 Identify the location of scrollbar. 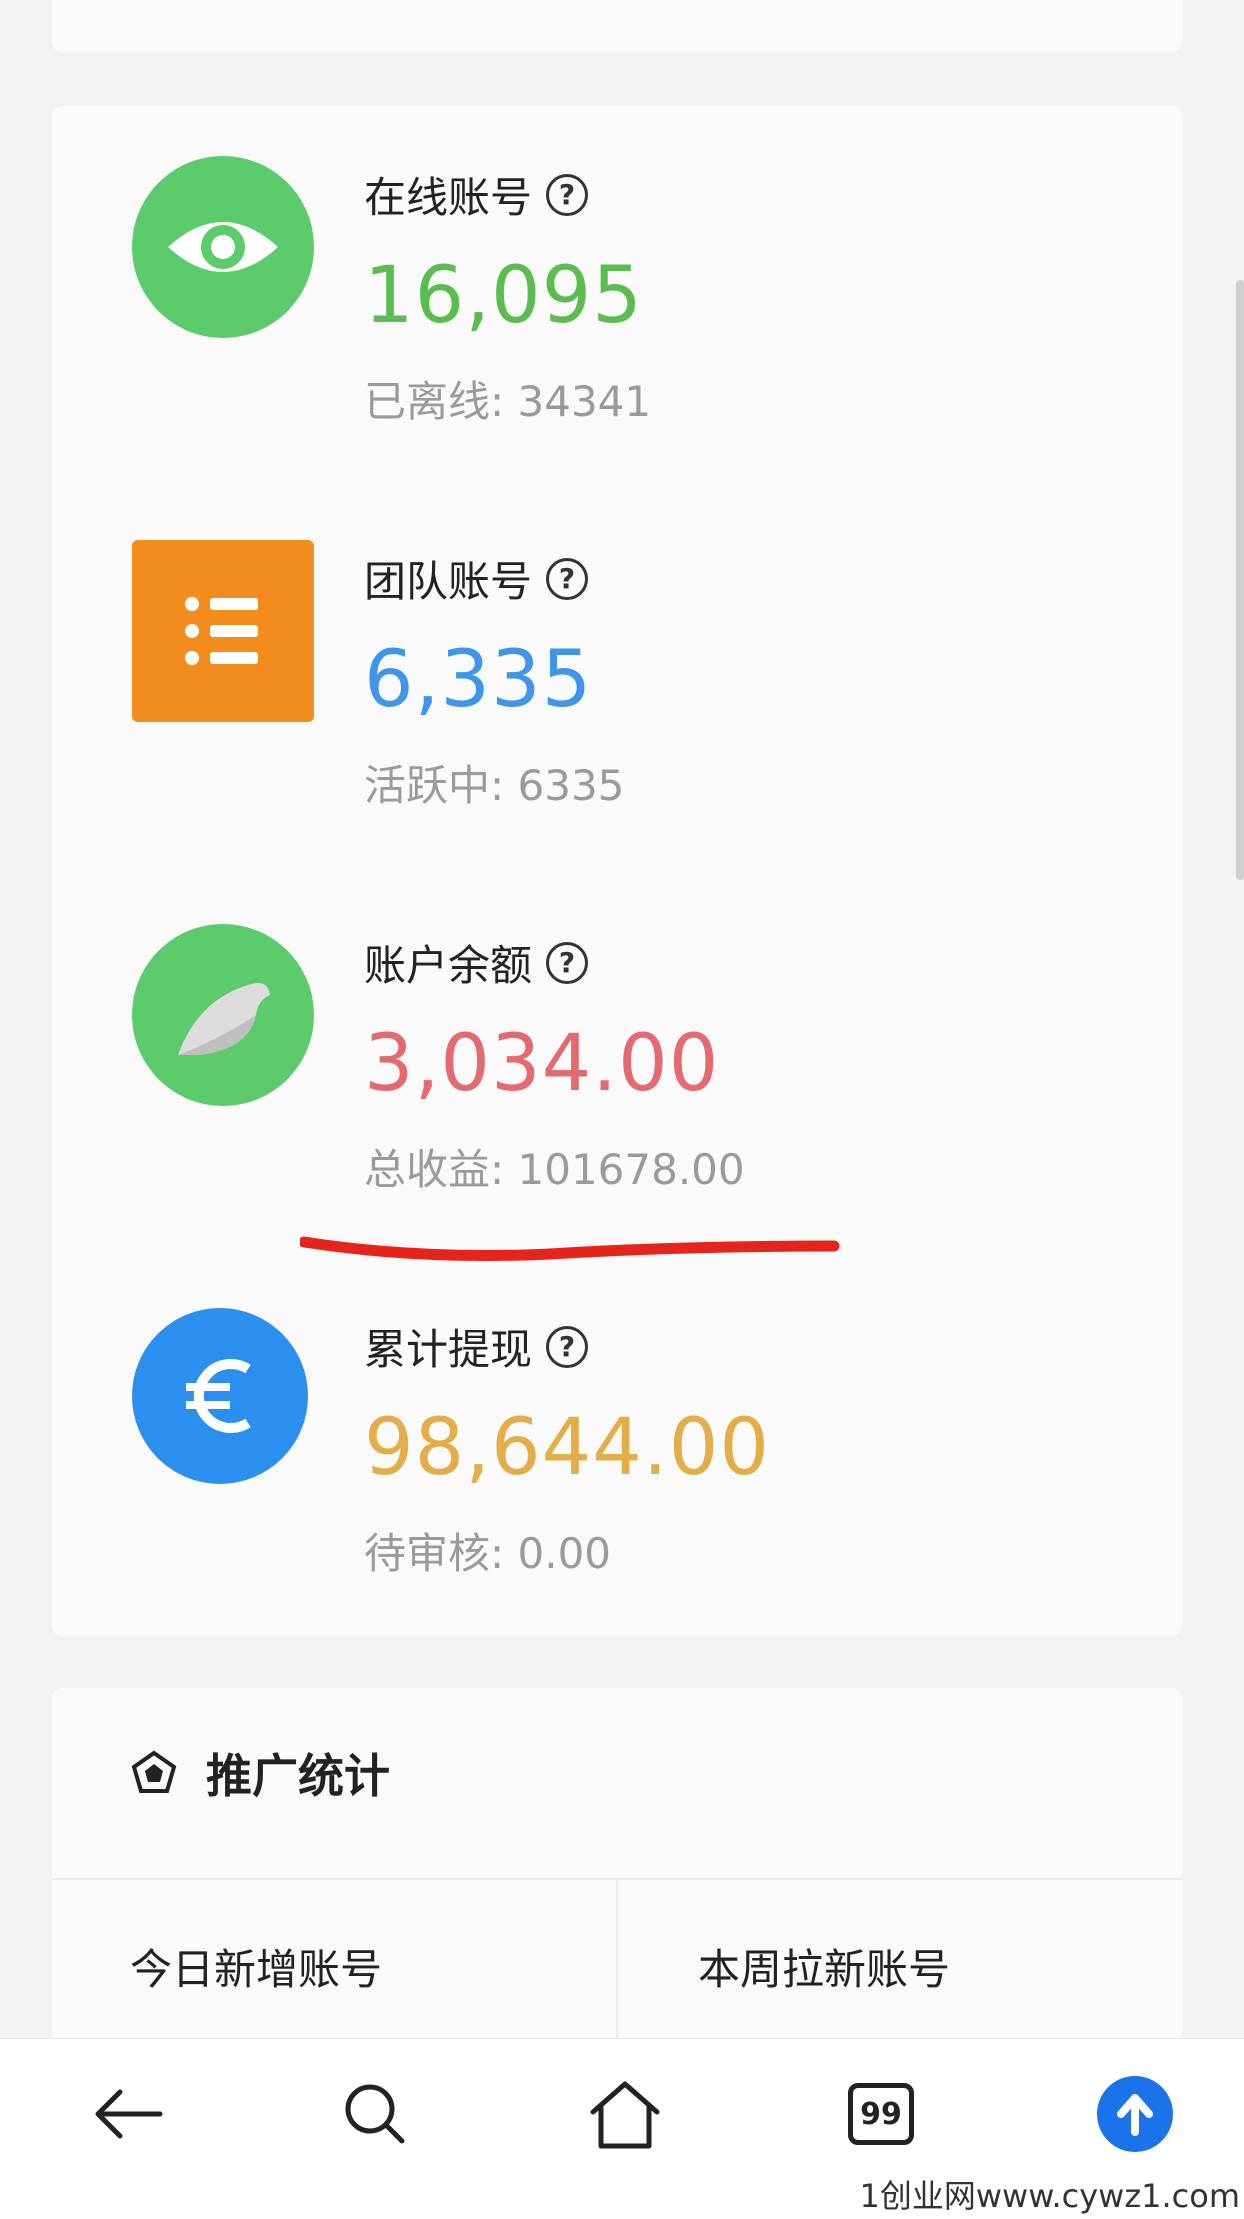
(1240, 580).